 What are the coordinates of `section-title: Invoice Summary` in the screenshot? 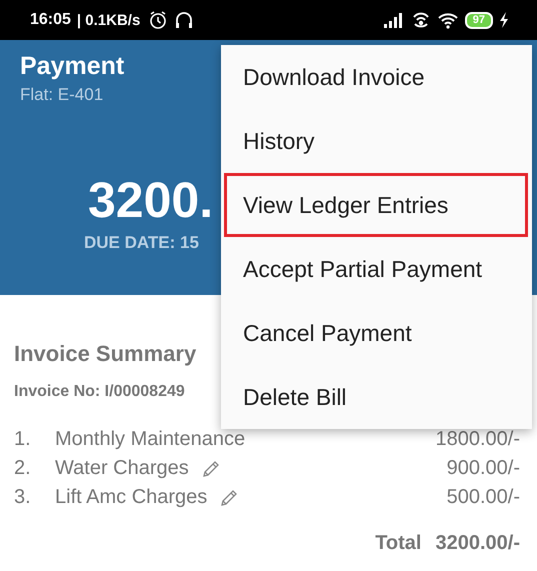 It's located at (105, 354).